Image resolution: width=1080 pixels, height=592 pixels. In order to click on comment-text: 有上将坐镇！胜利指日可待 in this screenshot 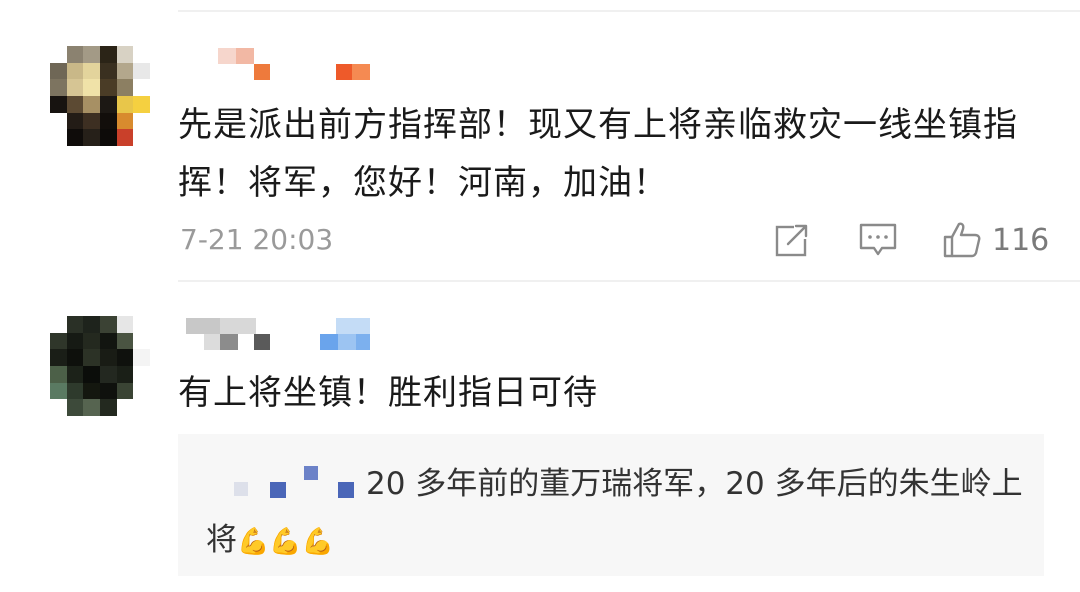, I will do `click(388, 393)`.